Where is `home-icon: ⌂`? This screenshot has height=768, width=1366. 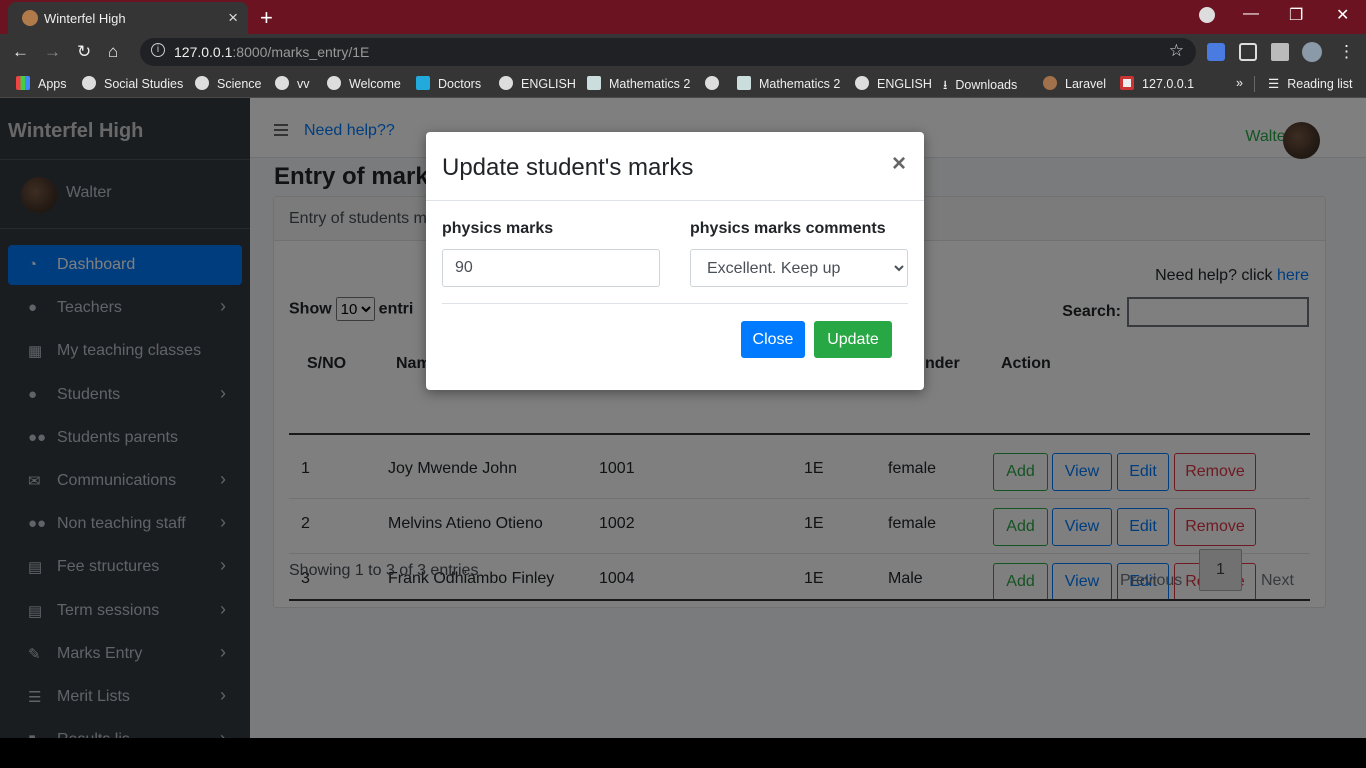 home-icon: ⌂ is located at coordinates (113, 52).